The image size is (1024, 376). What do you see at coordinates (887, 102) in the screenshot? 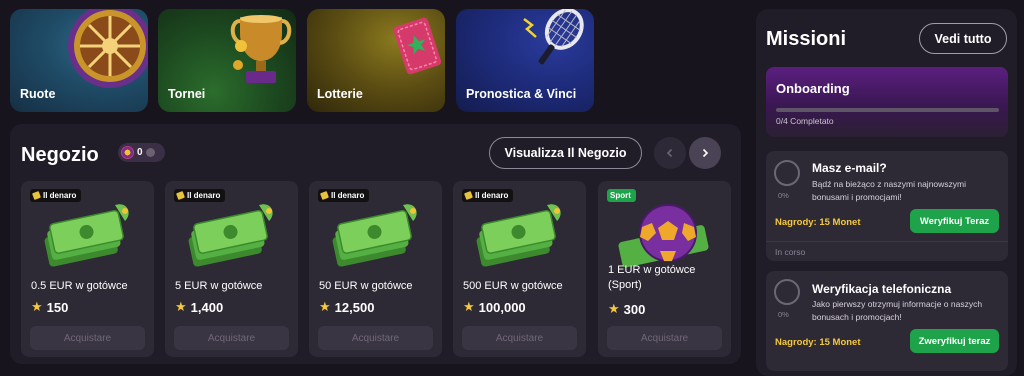
I see `onboarding-card: Onboarding 0/4 Completato` at bounding box center [887, 102].